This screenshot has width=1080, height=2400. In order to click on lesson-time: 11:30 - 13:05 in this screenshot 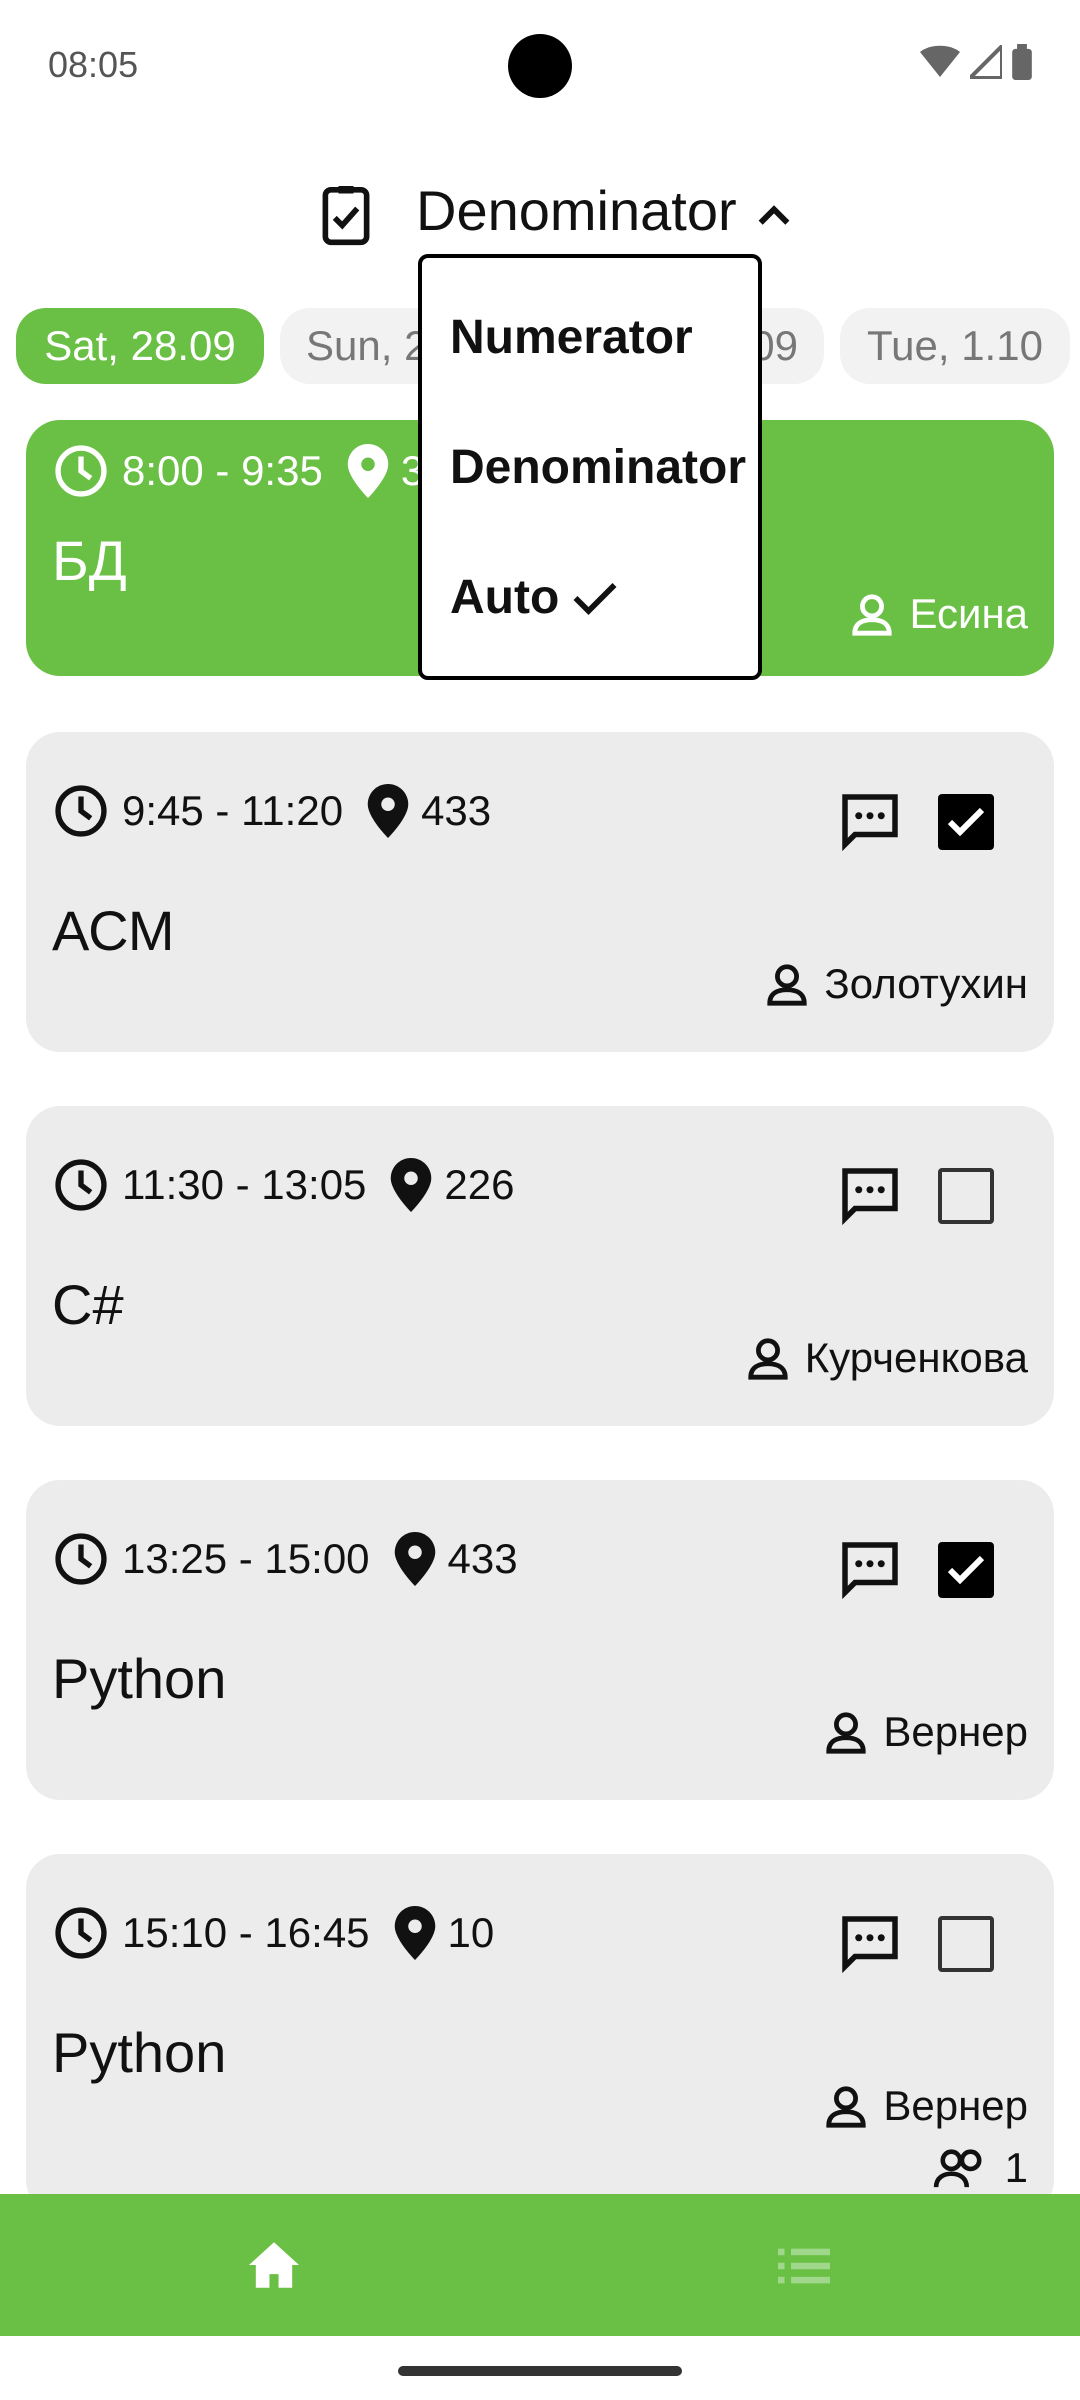, I will do `click(244, 1184)`.